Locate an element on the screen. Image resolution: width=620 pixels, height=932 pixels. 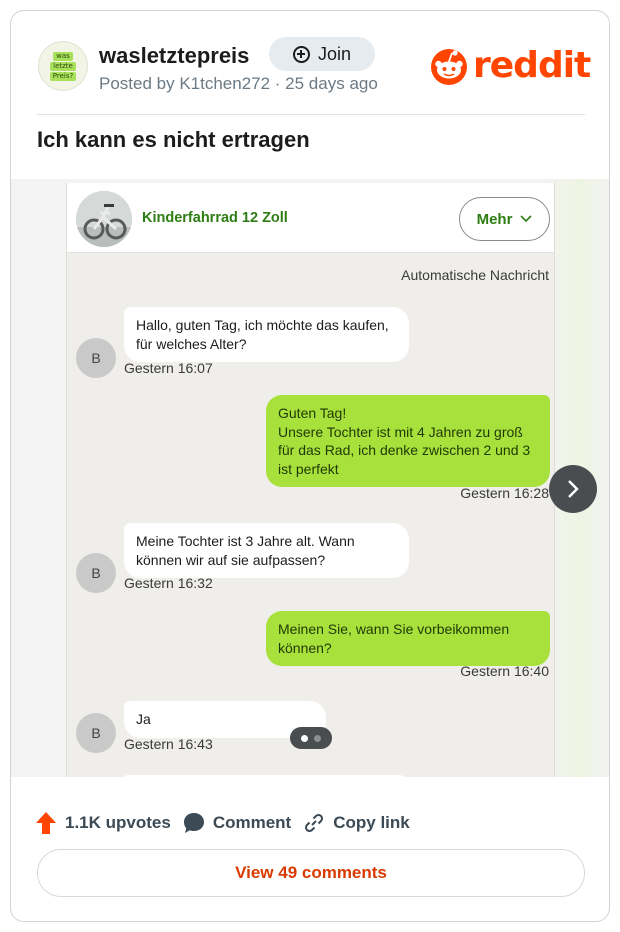
upvote-action: 1.1K upvotes is located at coordinates (103, 823).